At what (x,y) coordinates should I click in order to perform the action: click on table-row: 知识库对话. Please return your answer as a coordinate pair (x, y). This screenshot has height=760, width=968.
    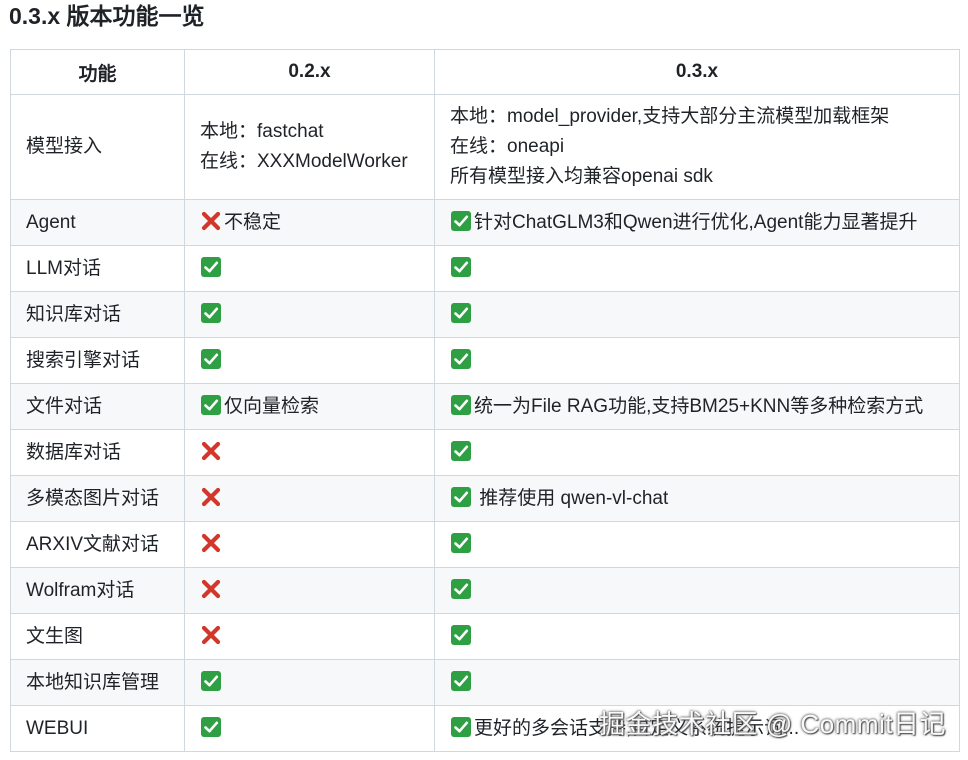
    Looking at the image, I should click on (485, 314).